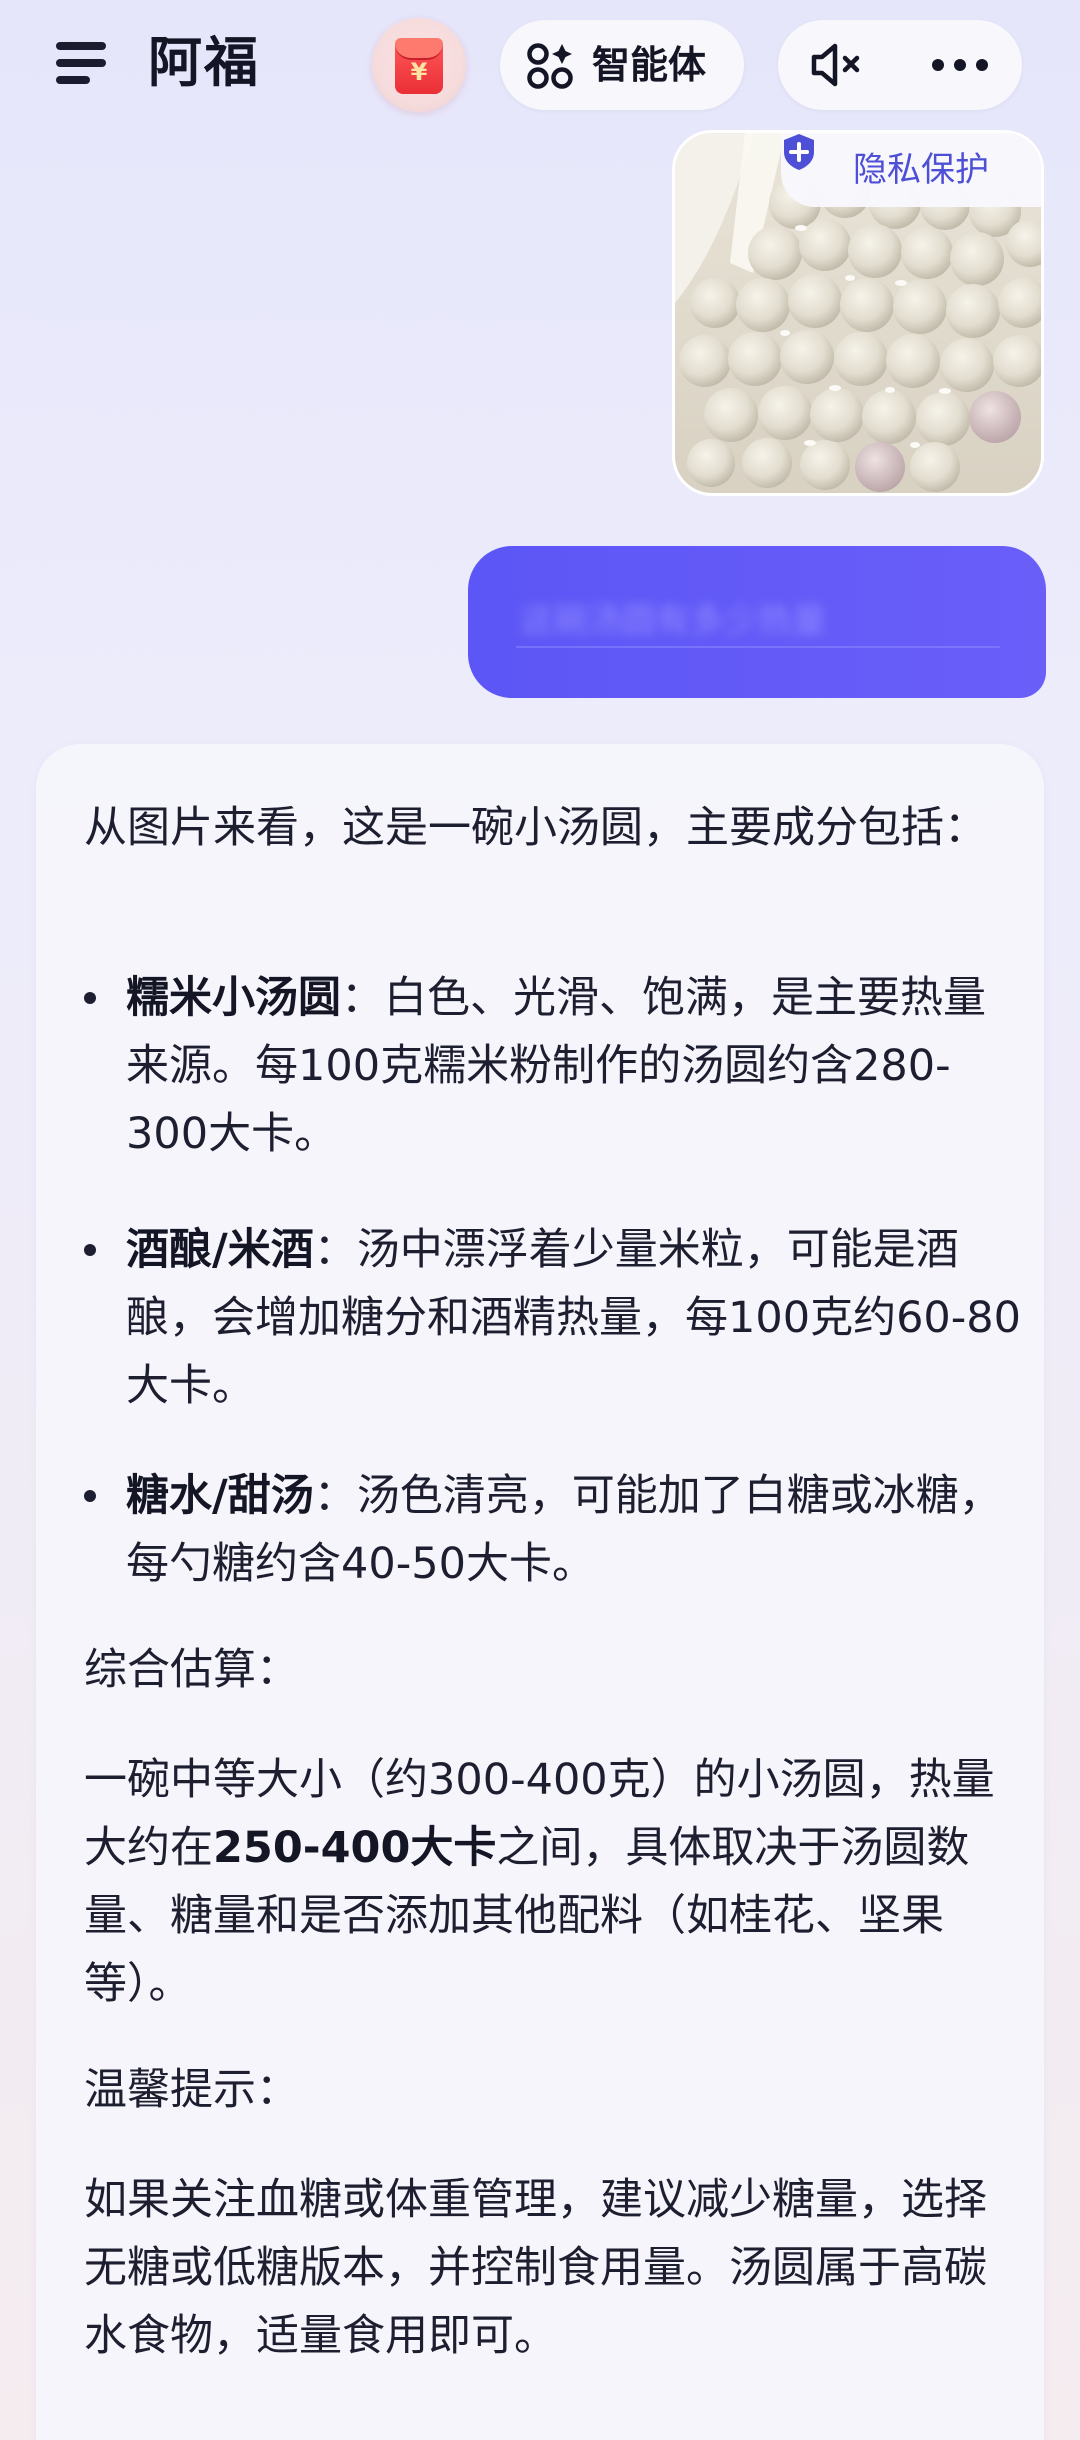 This screenshot has width=1080, height=2440. Describe the element at coordinates (220, 1250) in the screenshot. I see `item-title: 酒酿/米酒` at that location.